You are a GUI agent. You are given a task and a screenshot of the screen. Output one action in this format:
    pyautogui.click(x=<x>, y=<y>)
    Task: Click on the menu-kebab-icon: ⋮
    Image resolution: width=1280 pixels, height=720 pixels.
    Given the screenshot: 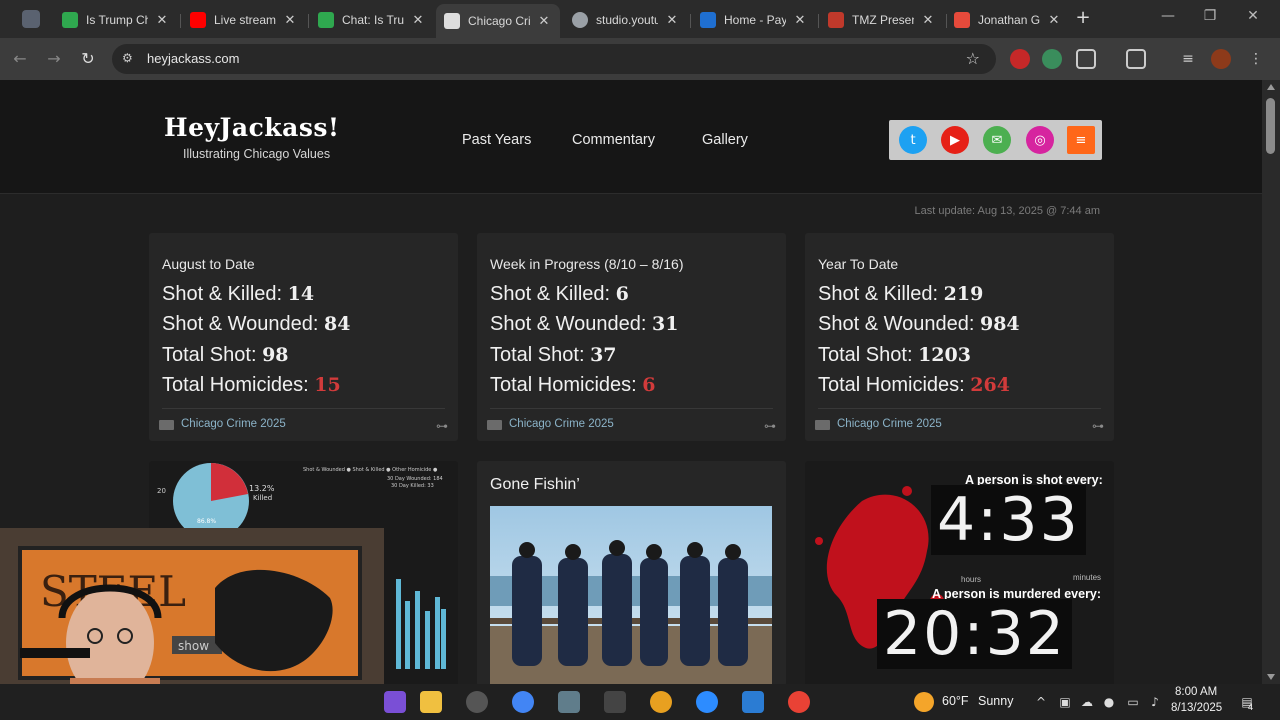 What is the action you would take?
    pyautogui.click(x=1256, y=59)
    